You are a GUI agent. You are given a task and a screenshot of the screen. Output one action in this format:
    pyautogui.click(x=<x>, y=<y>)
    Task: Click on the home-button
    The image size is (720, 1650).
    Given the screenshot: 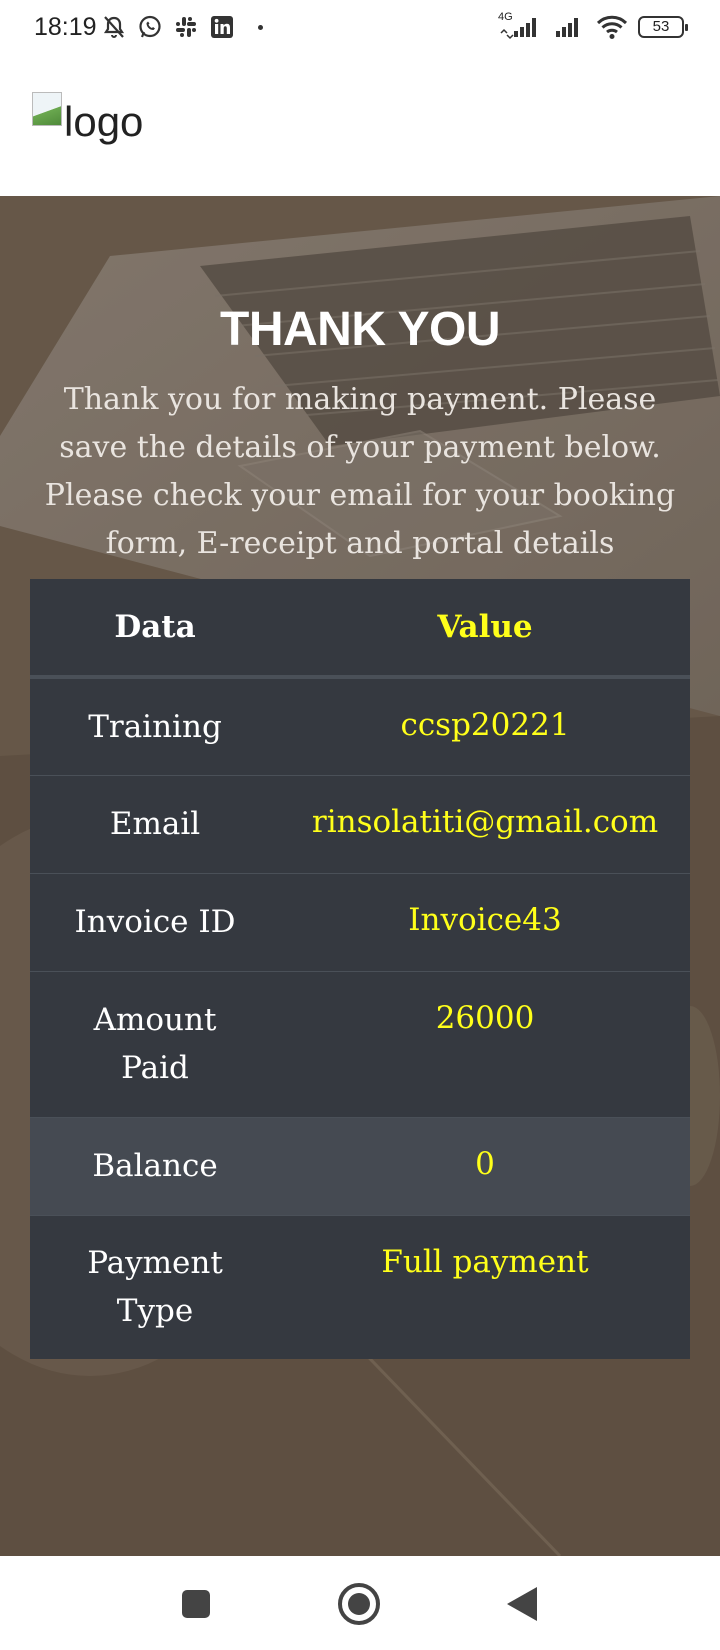 What is the action you would take?
    pyautogui.click(x=359, y=1604)
    